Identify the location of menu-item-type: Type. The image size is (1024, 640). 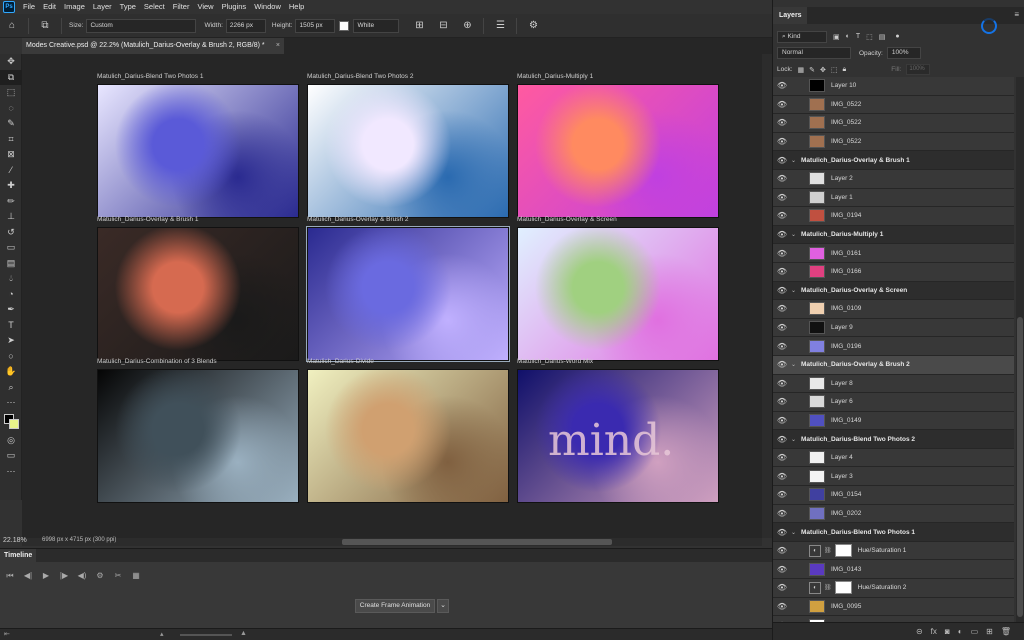
(128, 7).